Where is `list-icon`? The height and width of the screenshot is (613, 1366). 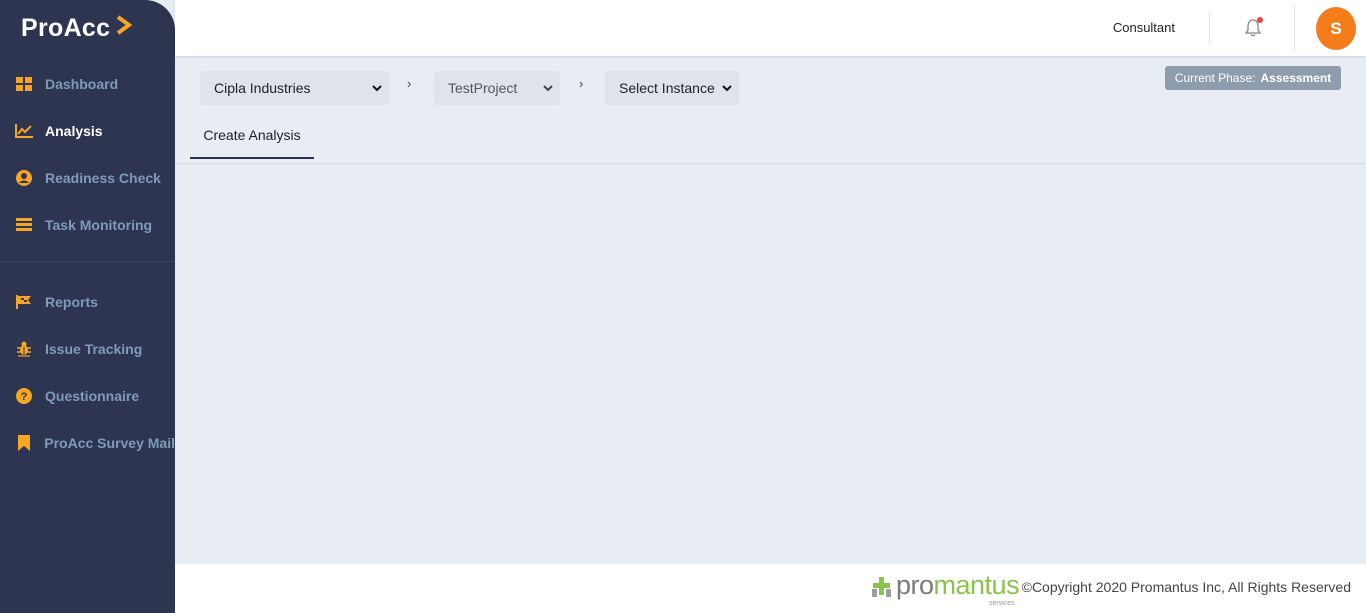
list-icon is located at coordinates (24, 225).